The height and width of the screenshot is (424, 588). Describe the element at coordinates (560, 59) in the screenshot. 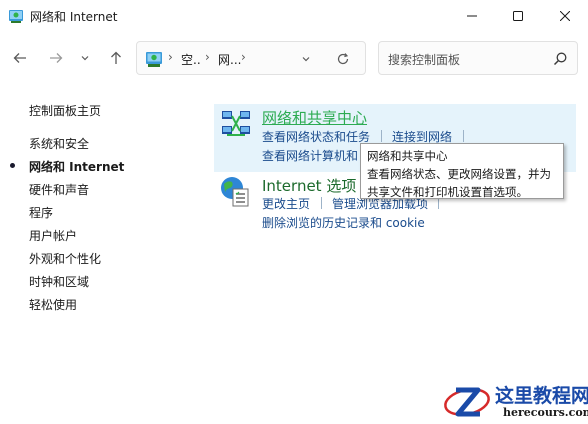

I see `search-icon` at that location.